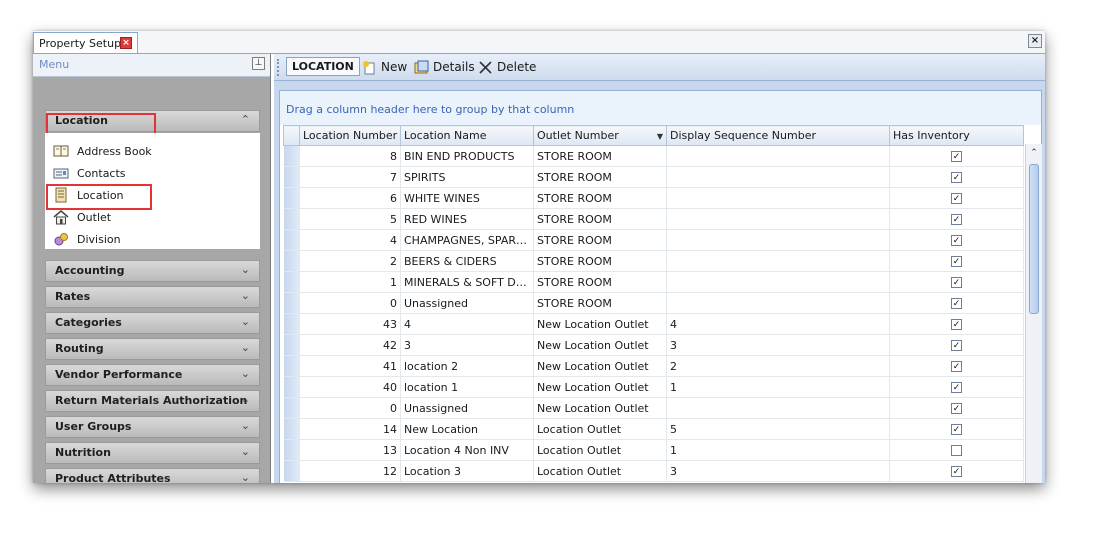  What do you see at coordinates (778, 135) in the screenshot?
I see `column-header-display-sequence-number: Display Sequence Number` at bounding box center [778, 135].